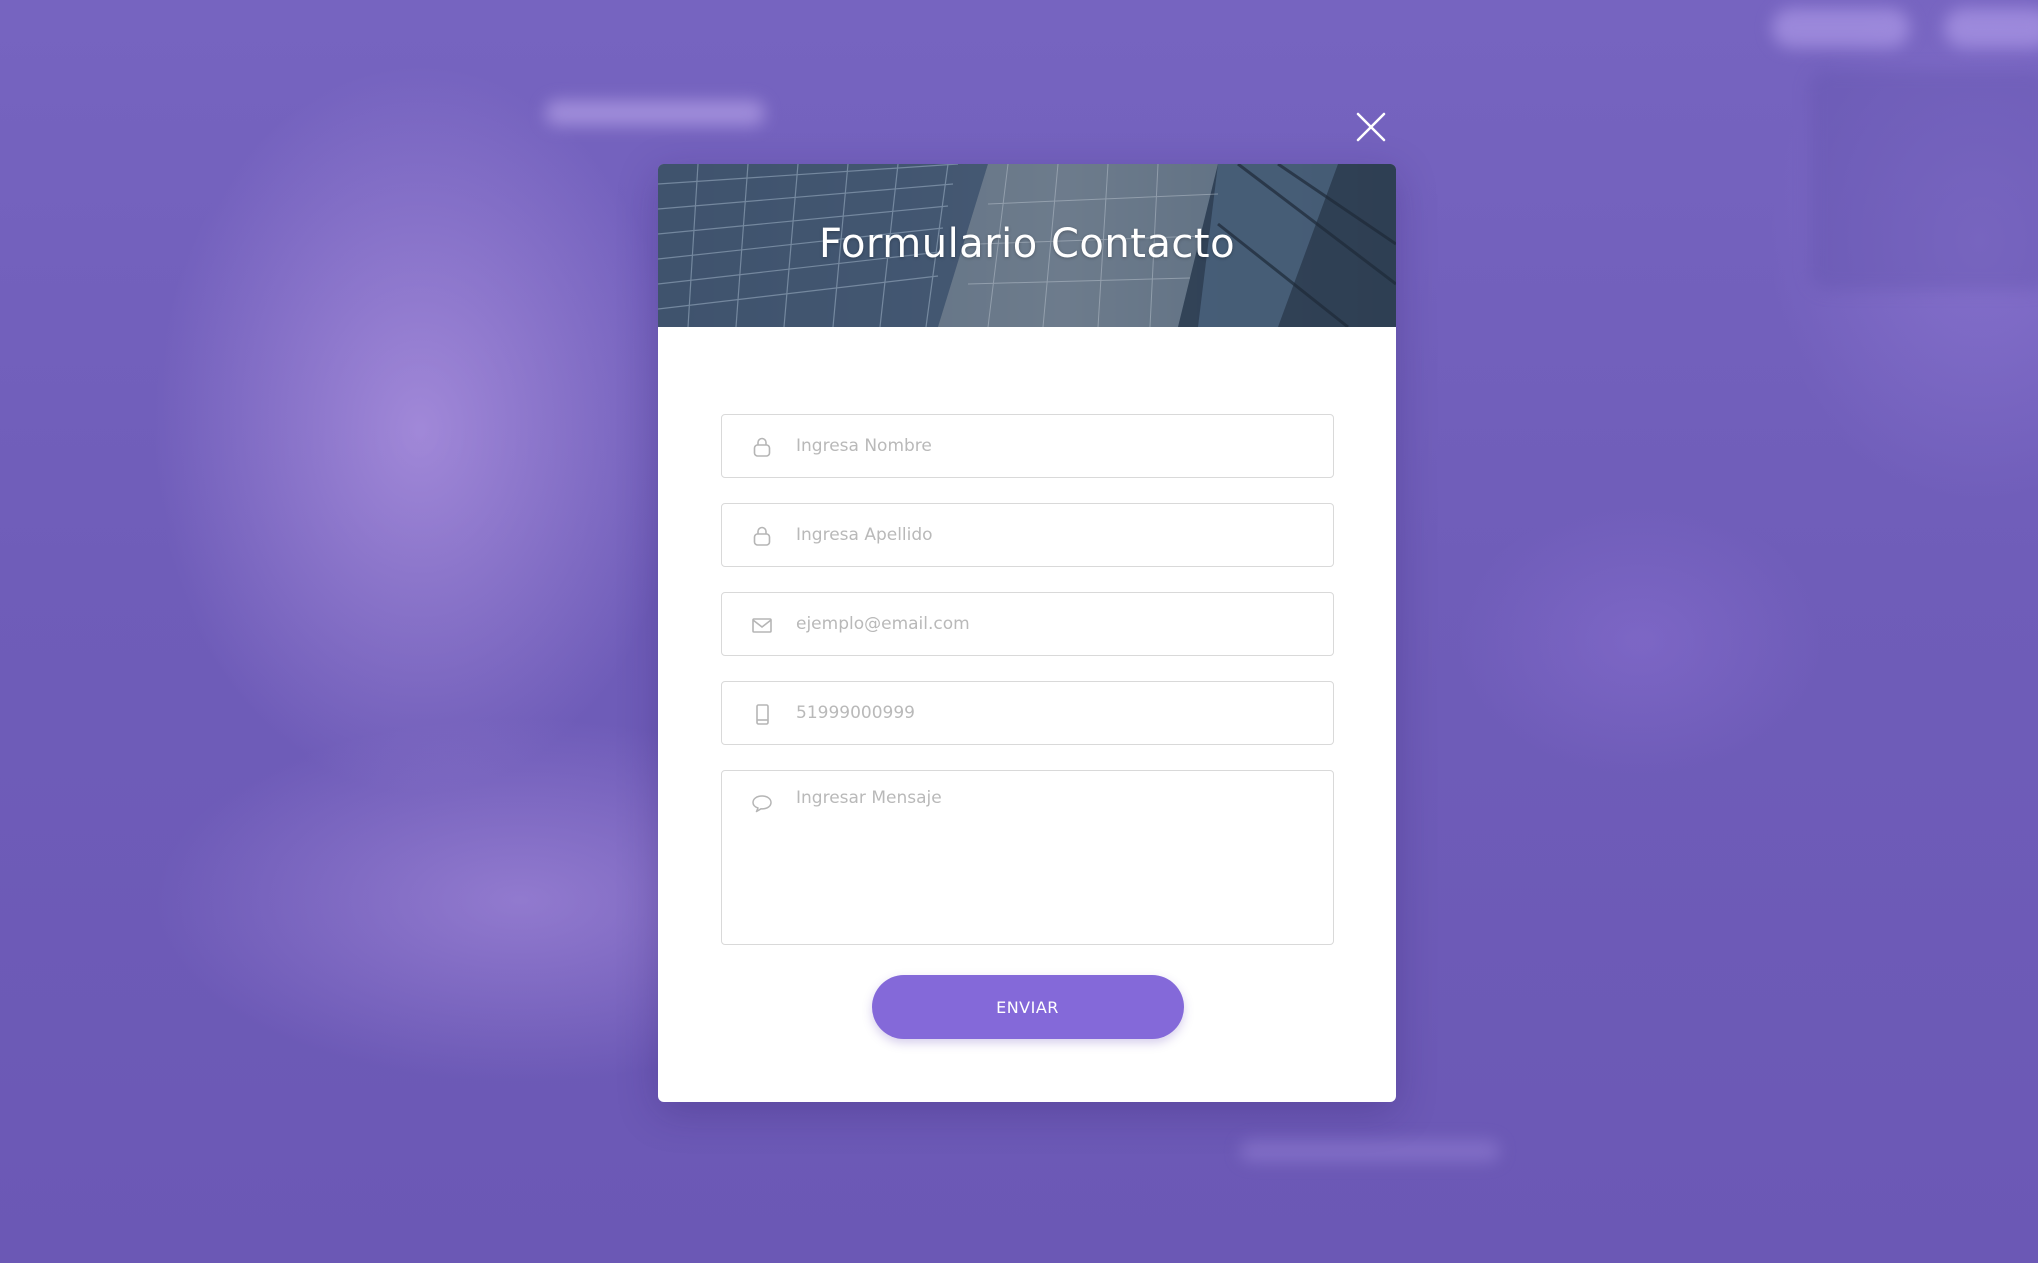 The image size is (2038, 1263). I want to click on email-field, so click(1027, 624).